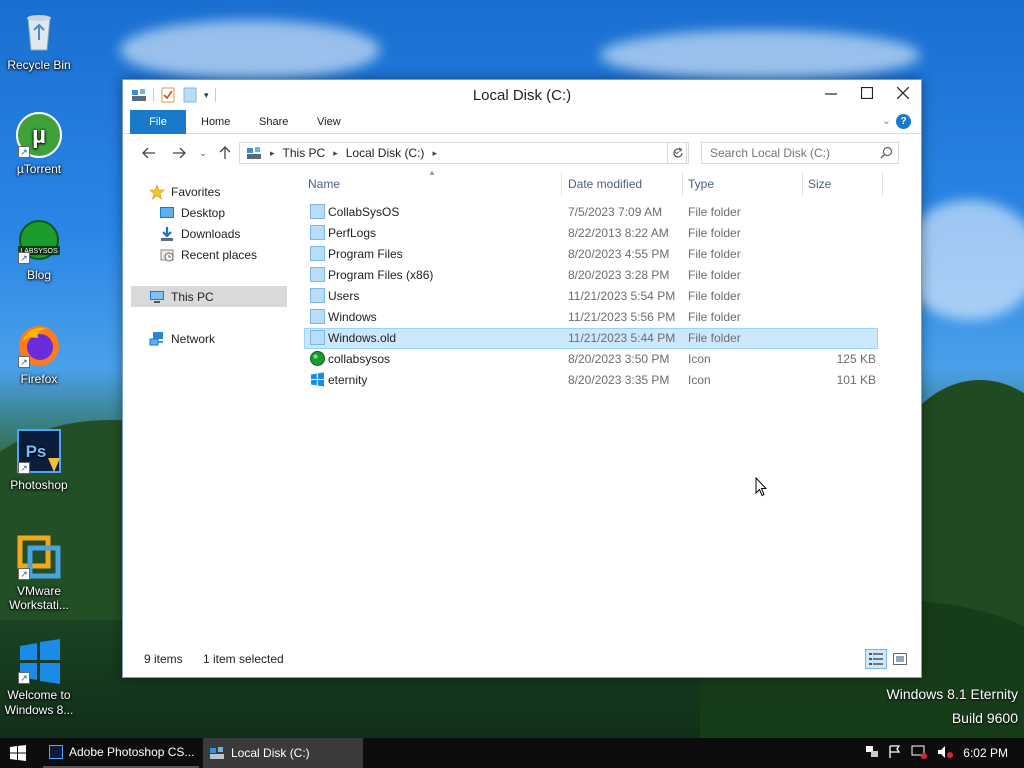 The height and width of the screenshot is (768, 1024). What do you see at coordinates (619, 254) in the screenshot?
I see `file-date: 8/20/2023 4:55 PM` at bounding box center [619, 254].